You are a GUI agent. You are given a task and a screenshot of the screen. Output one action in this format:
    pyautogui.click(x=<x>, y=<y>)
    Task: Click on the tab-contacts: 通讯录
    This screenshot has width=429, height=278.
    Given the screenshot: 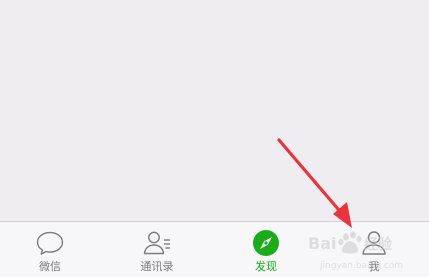 What is the action you would take?
    pyautogui.click(x=157, y=250)
    